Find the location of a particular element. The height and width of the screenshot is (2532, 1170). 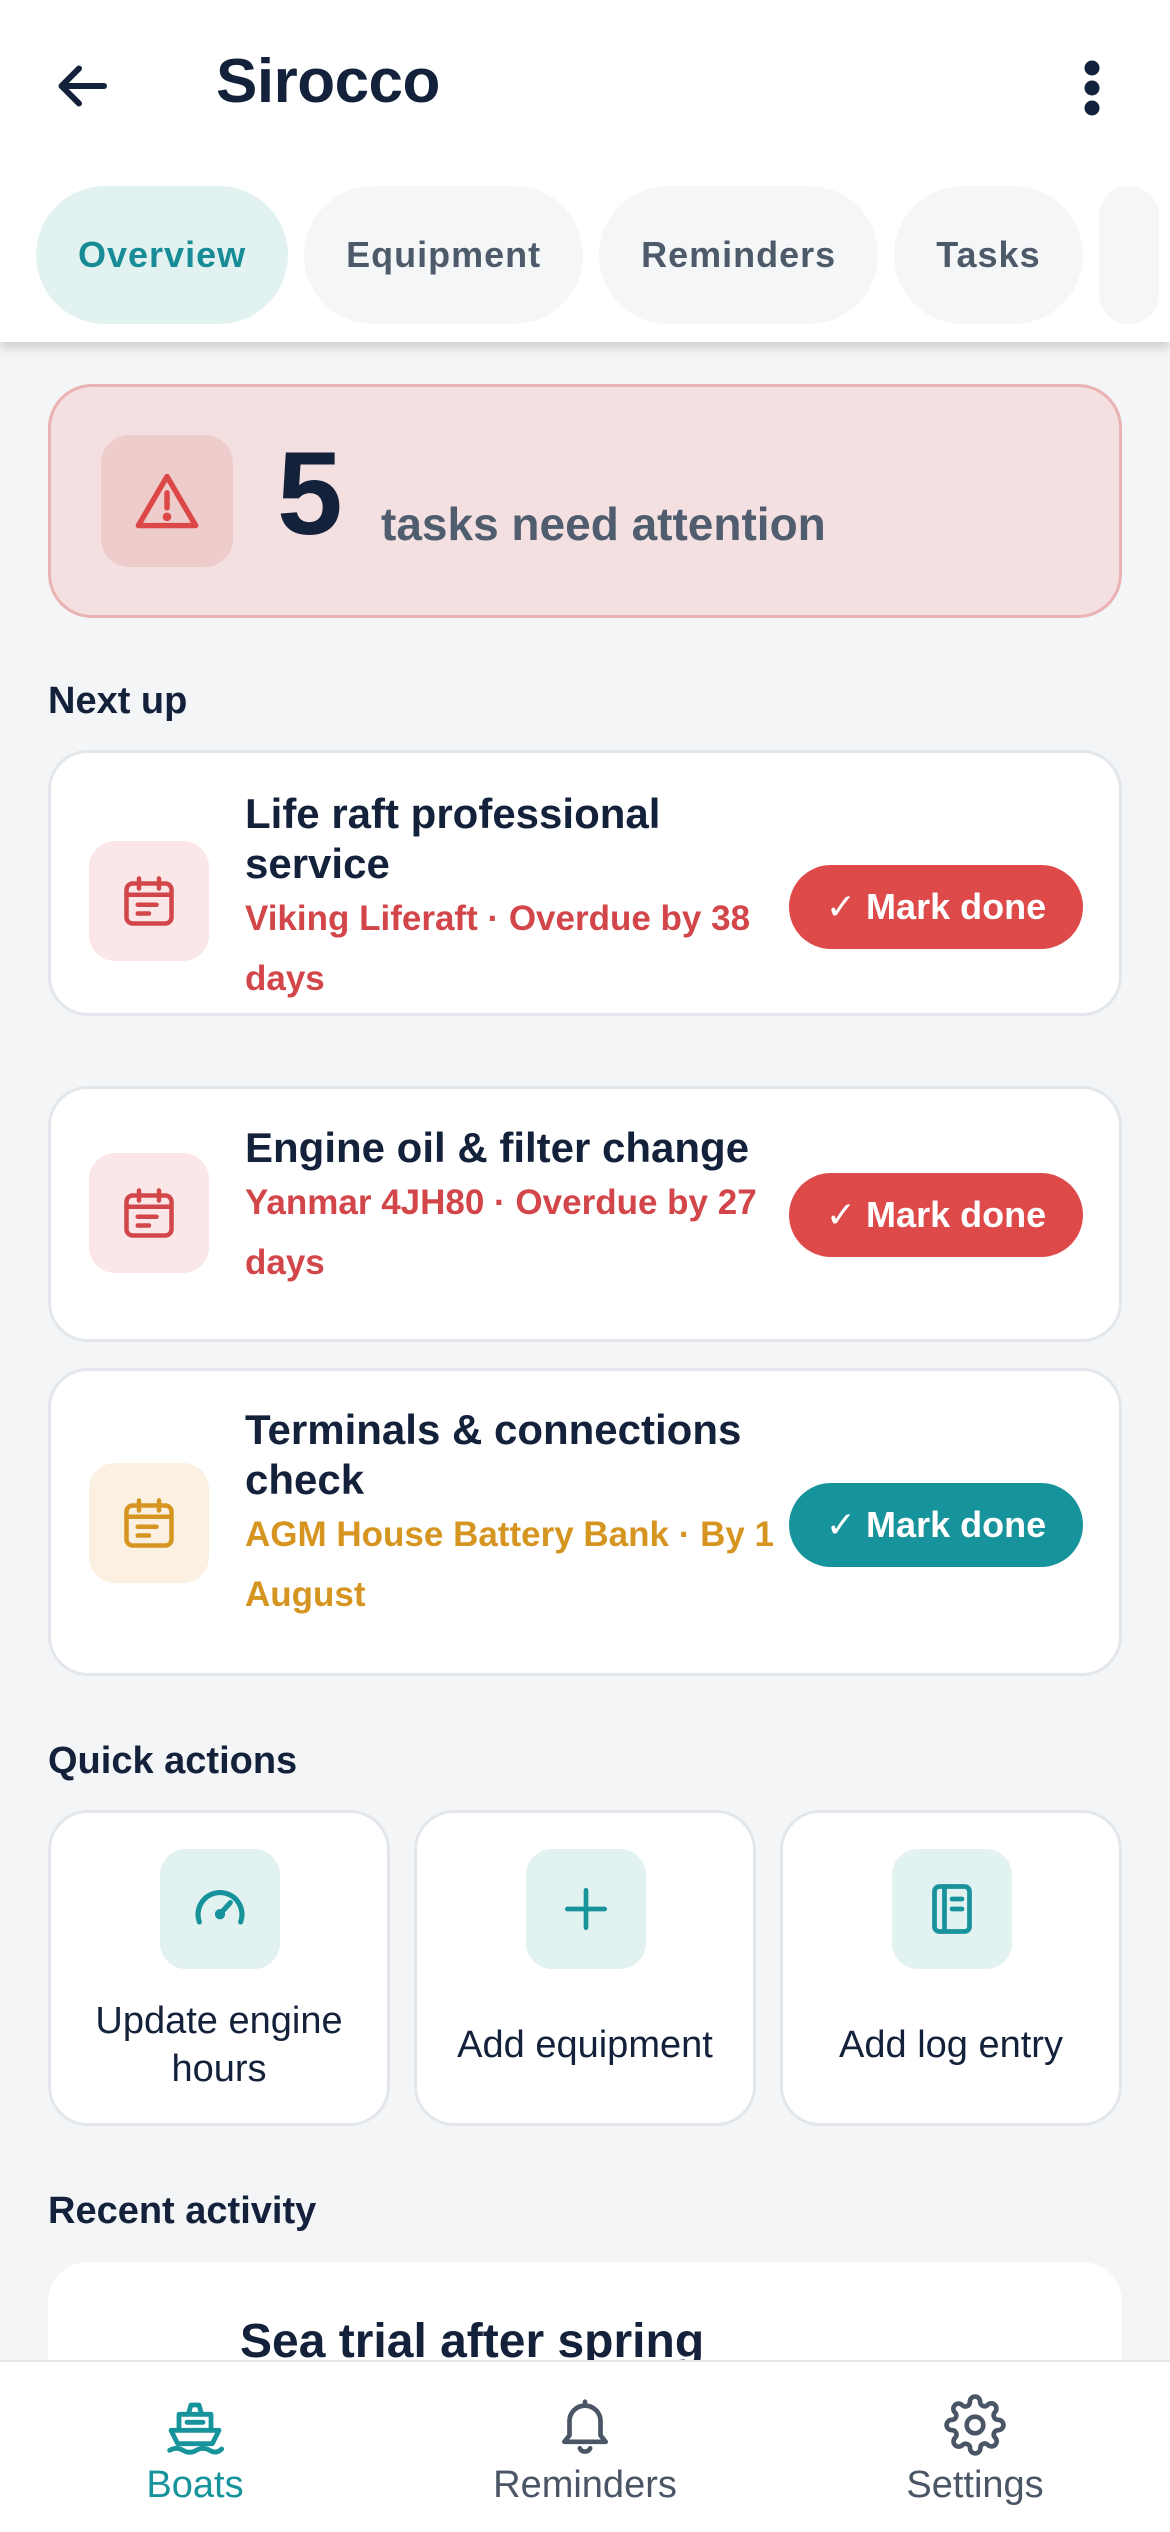

activity-card: Sea trial after spring is located at coordinates (585, 2311).